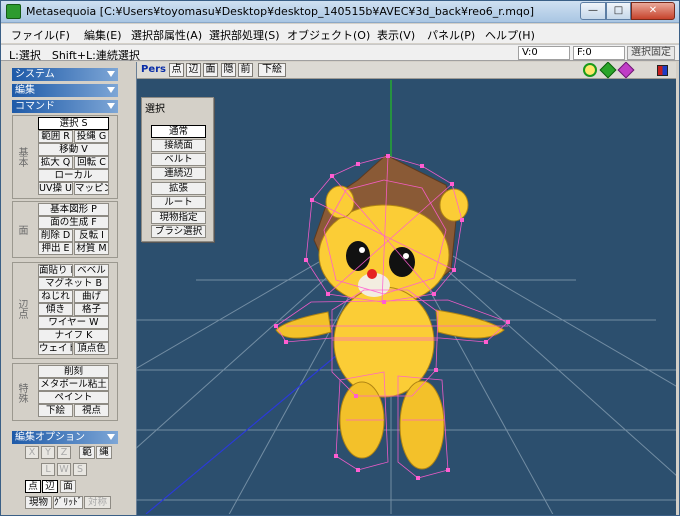 Image resolution: width=680 pixels, height=516 pixels. Describe the element at coordinates (653, 11) in the screenshot. I see `close-button: ✕` at that location.